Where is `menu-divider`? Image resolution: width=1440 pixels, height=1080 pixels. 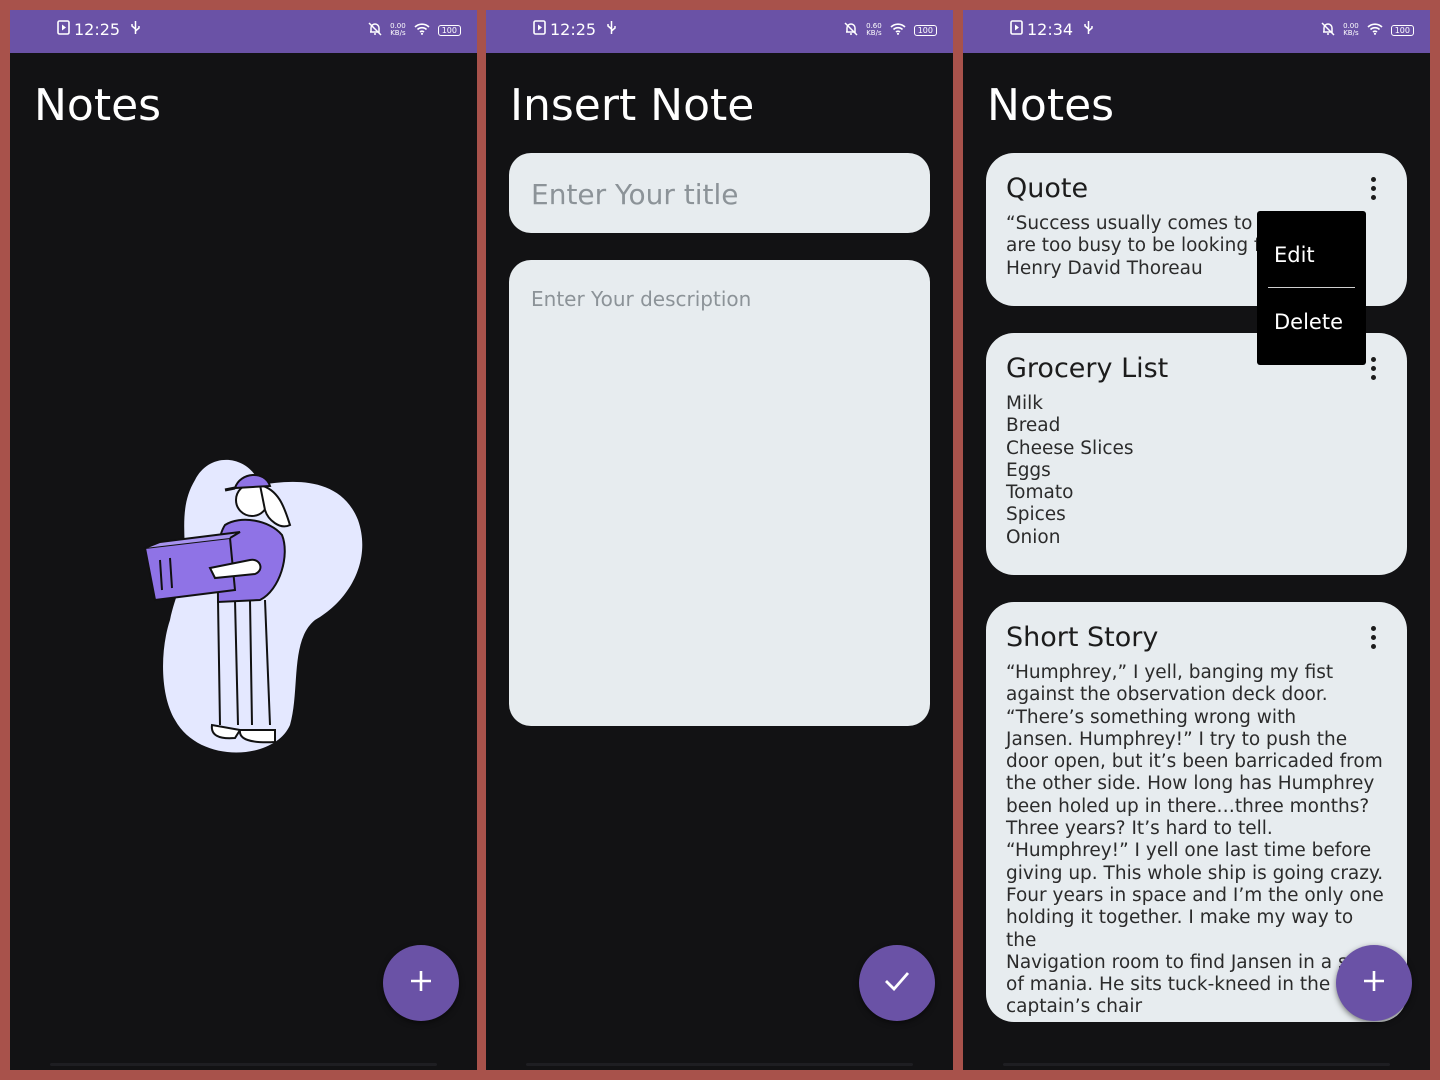
menu-divider is located at coordinates (1311, 287).